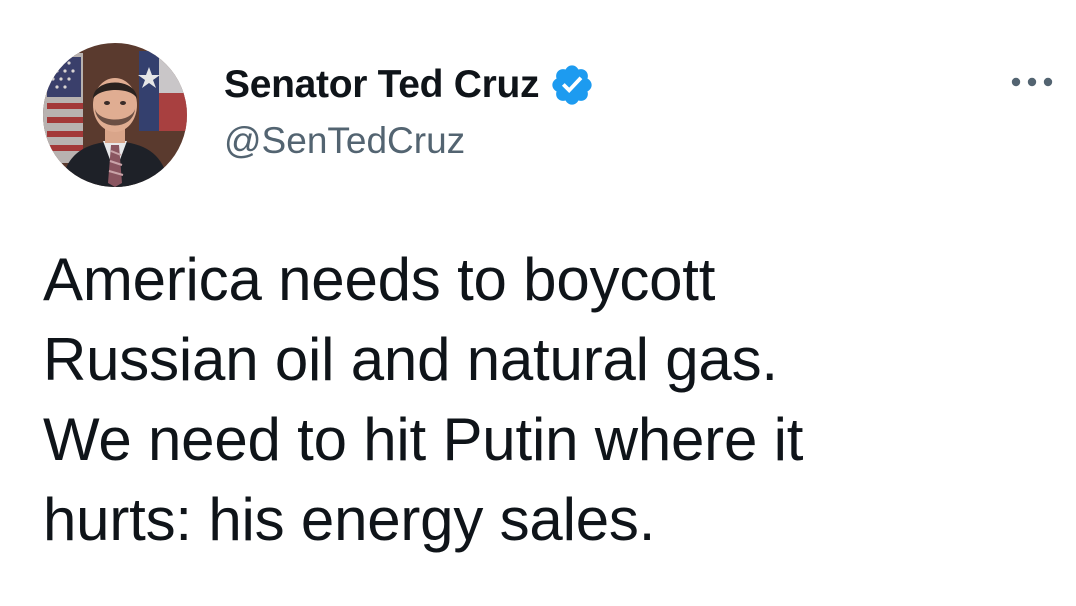  I want to click on avatar-image, so click(115, 115).